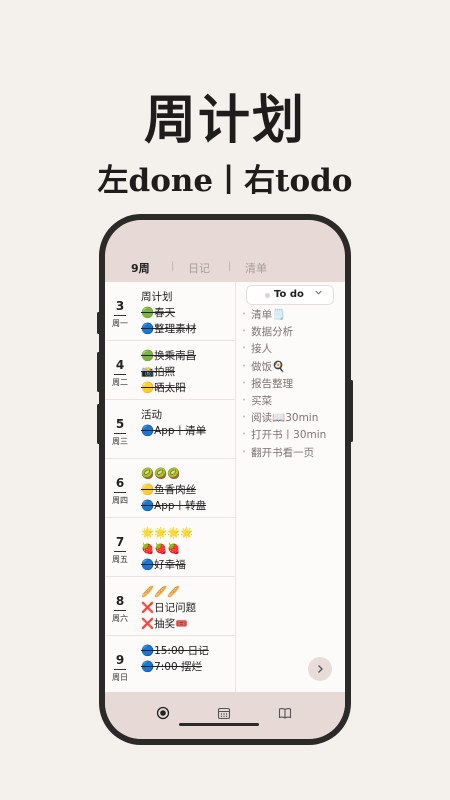  I want to click on record-icon, so click(163, 712).